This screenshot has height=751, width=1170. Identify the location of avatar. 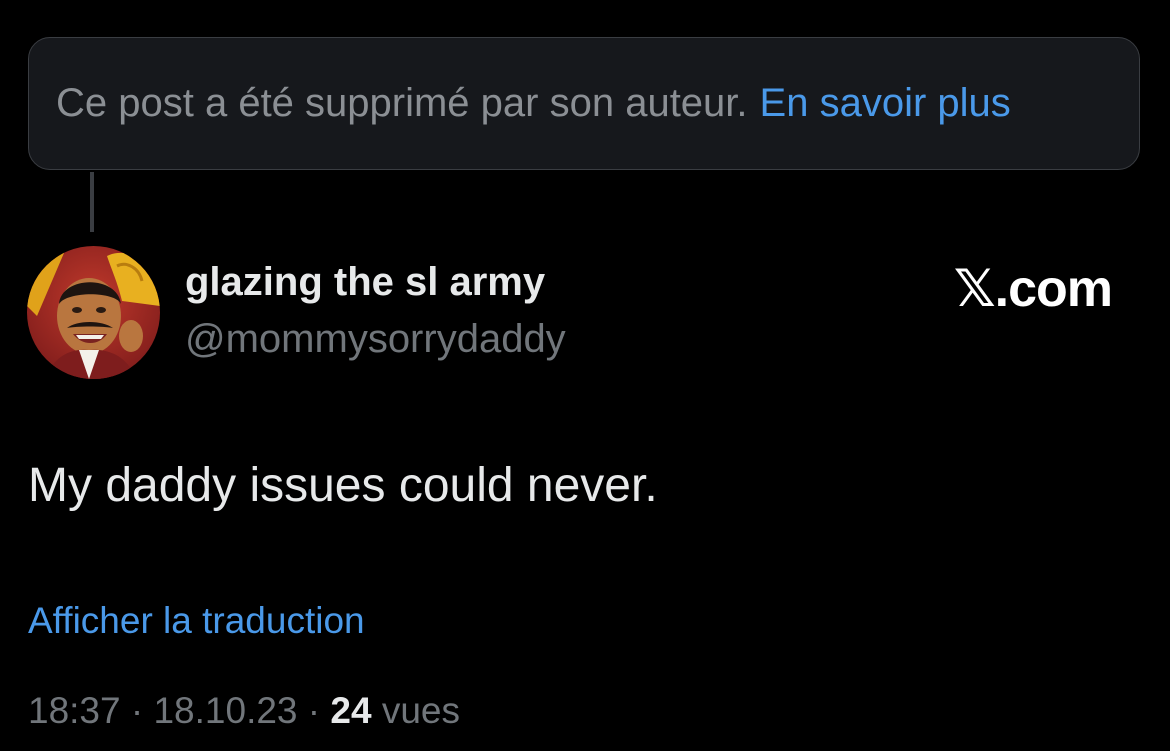
(93, 312).